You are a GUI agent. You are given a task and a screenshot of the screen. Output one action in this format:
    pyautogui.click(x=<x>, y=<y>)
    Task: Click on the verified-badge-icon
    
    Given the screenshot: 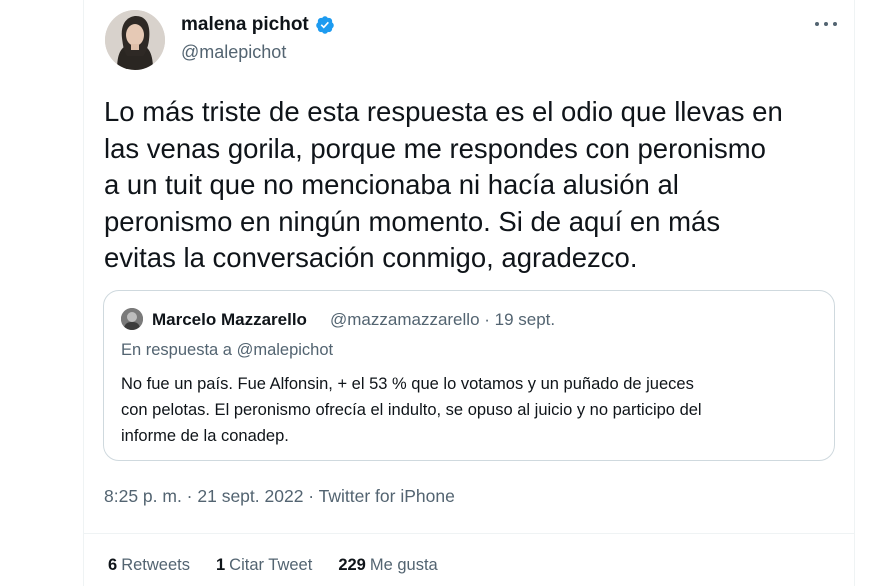 What is the action you would take?
    pyautogui.click(x=324, y=25)
    